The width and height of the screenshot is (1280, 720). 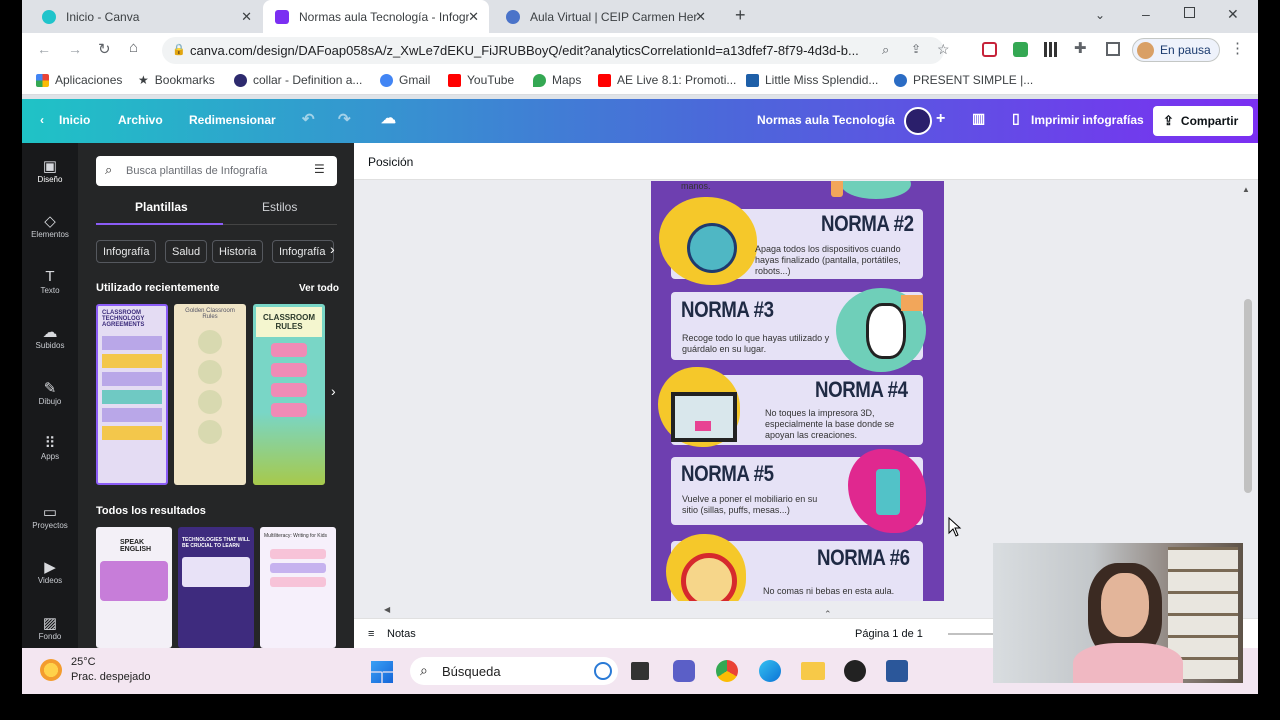 What do you see at coordinates (916, 49) in the screenshot?
I see `share-icon: ⇪` at bounding box center [916, 49].